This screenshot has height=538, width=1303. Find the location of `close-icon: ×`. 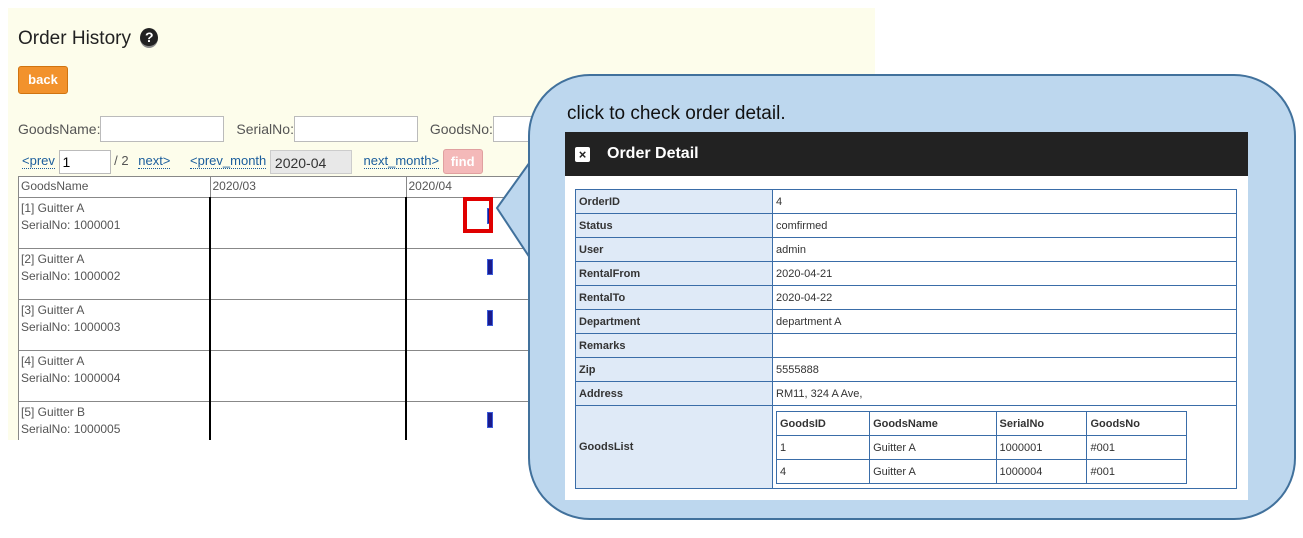

close-icon: × is located at coordinates (582, 154).